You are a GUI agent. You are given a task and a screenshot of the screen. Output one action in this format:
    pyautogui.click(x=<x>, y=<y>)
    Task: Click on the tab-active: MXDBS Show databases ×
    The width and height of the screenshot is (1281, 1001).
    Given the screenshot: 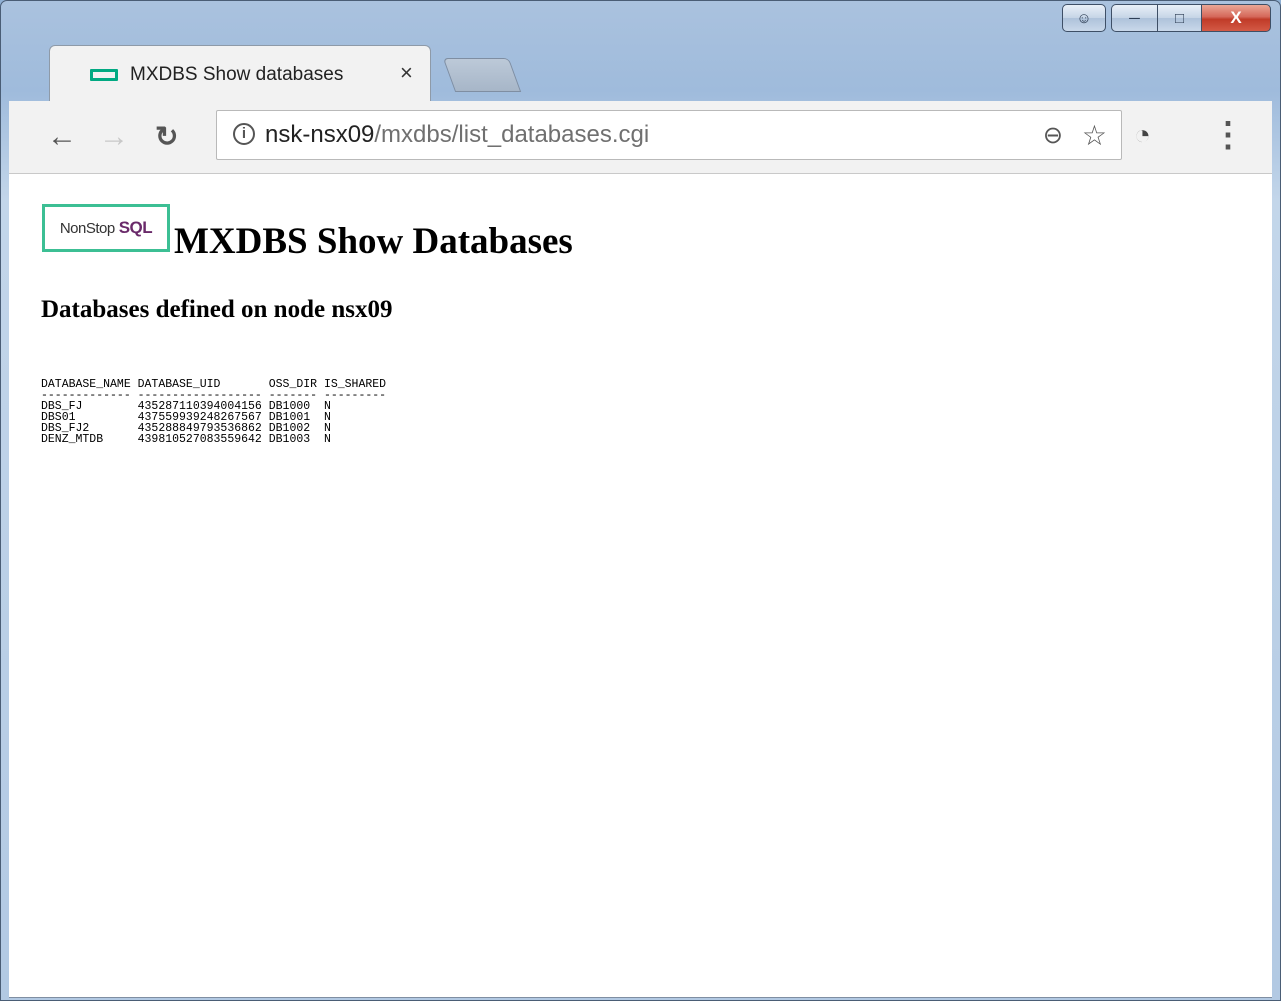 What is the action you would take?
    pyautogui.click(x=240, y=73)
    